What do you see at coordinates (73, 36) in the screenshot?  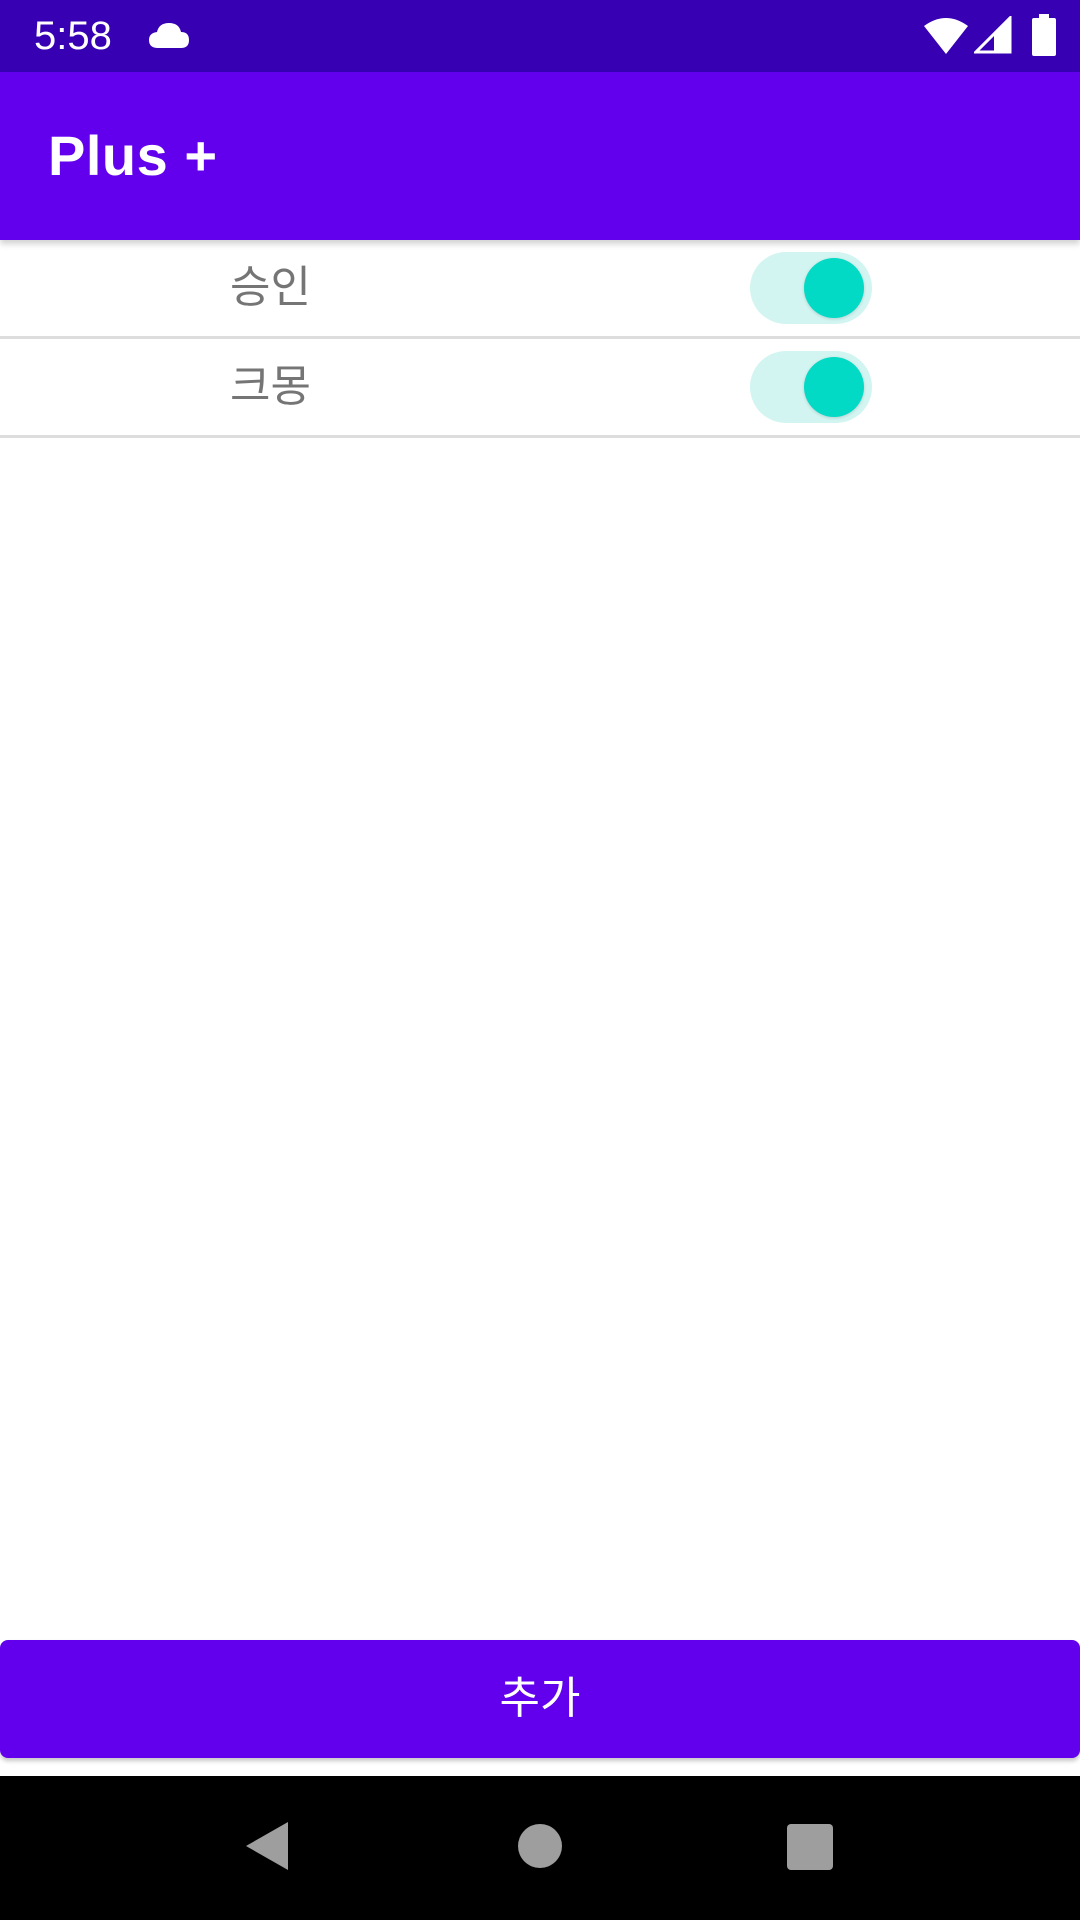 I see `status-time: 5:58` at bounding box center [73, 36].